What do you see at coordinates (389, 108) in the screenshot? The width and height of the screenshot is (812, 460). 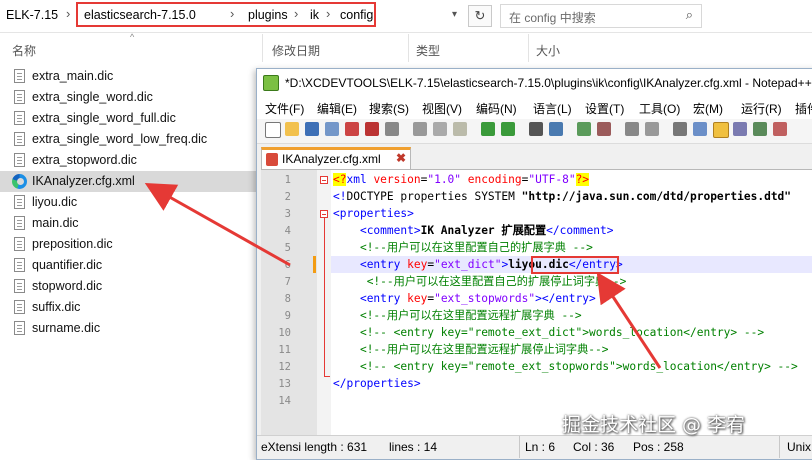 I see `menu-search: 搜索(S)` at bounding box center [389, 108].